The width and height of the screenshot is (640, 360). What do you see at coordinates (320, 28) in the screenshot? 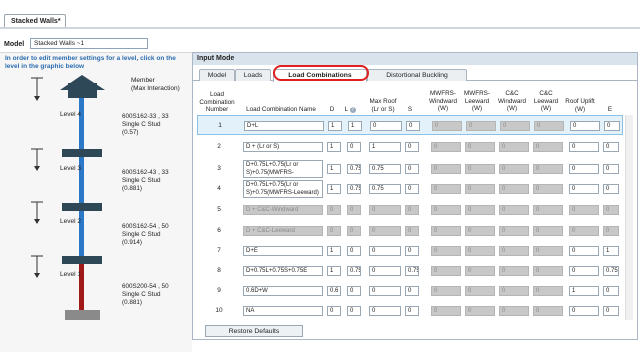
I see `tab-strip-divider` at bounding box center [320, 28].